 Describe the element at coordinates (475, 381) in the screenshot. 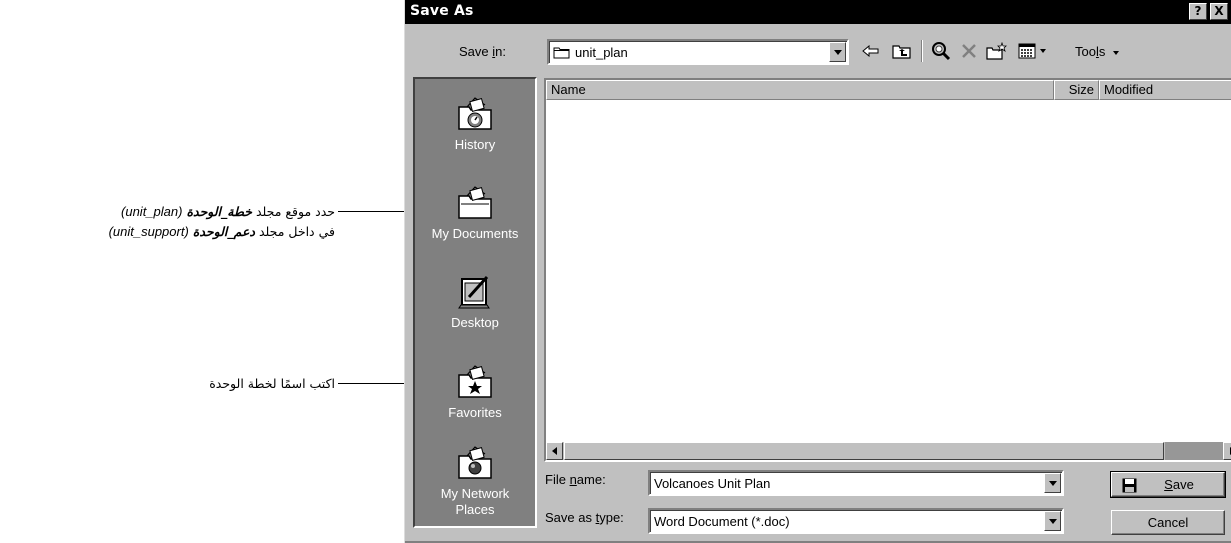

I see `favorites-icon` at that location.